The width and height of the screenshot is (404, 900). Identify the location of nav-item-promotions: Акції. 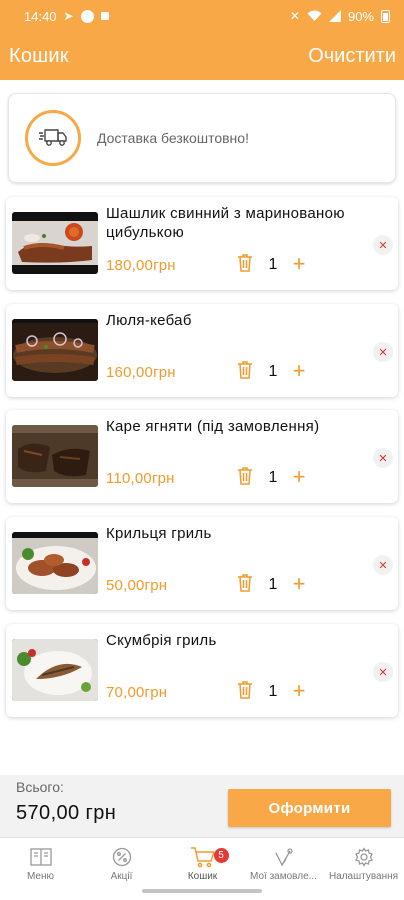
(121, 863).